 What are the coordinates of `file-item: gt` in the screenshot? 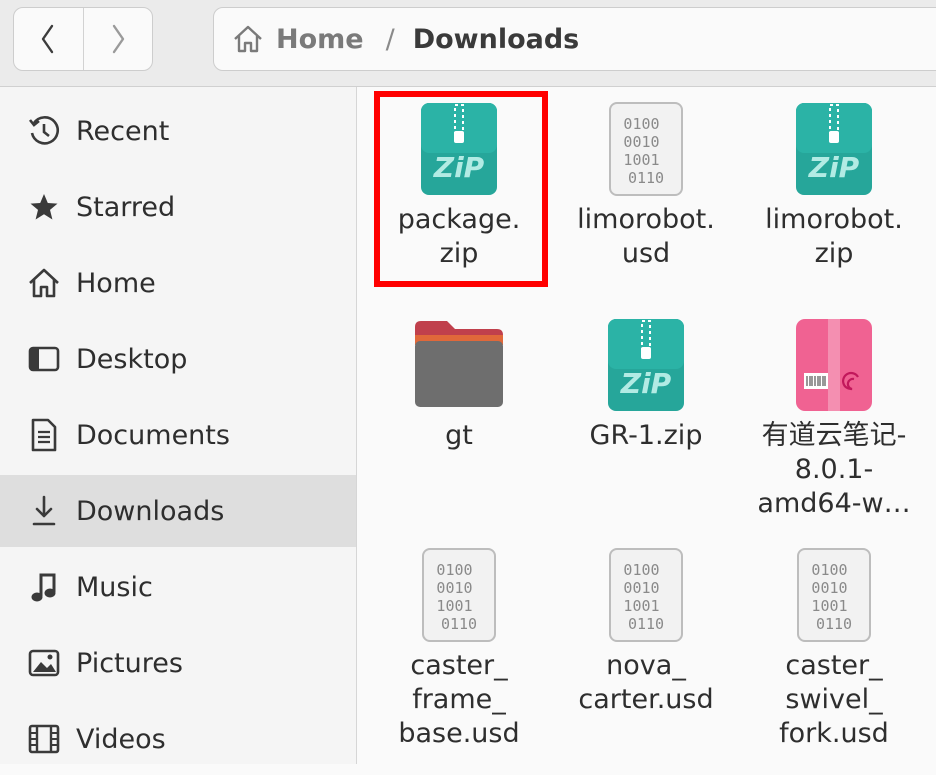 It's located at (459, 384).